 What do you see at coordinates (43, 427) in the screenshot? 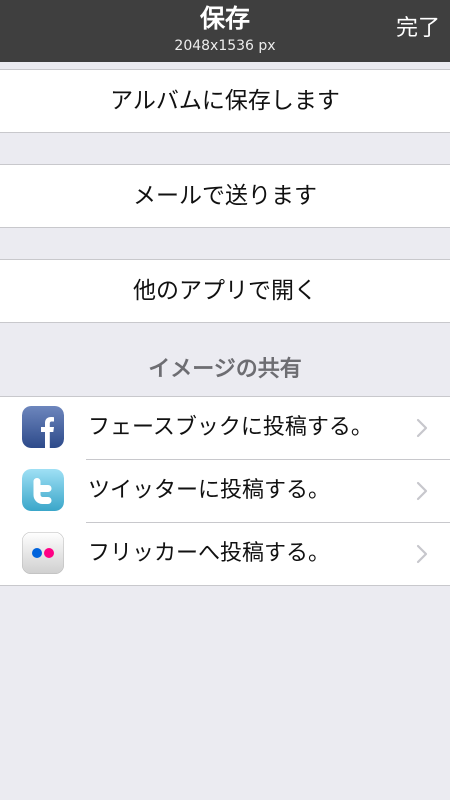
I see `facebook-icon` at bounding box center [43, 427].